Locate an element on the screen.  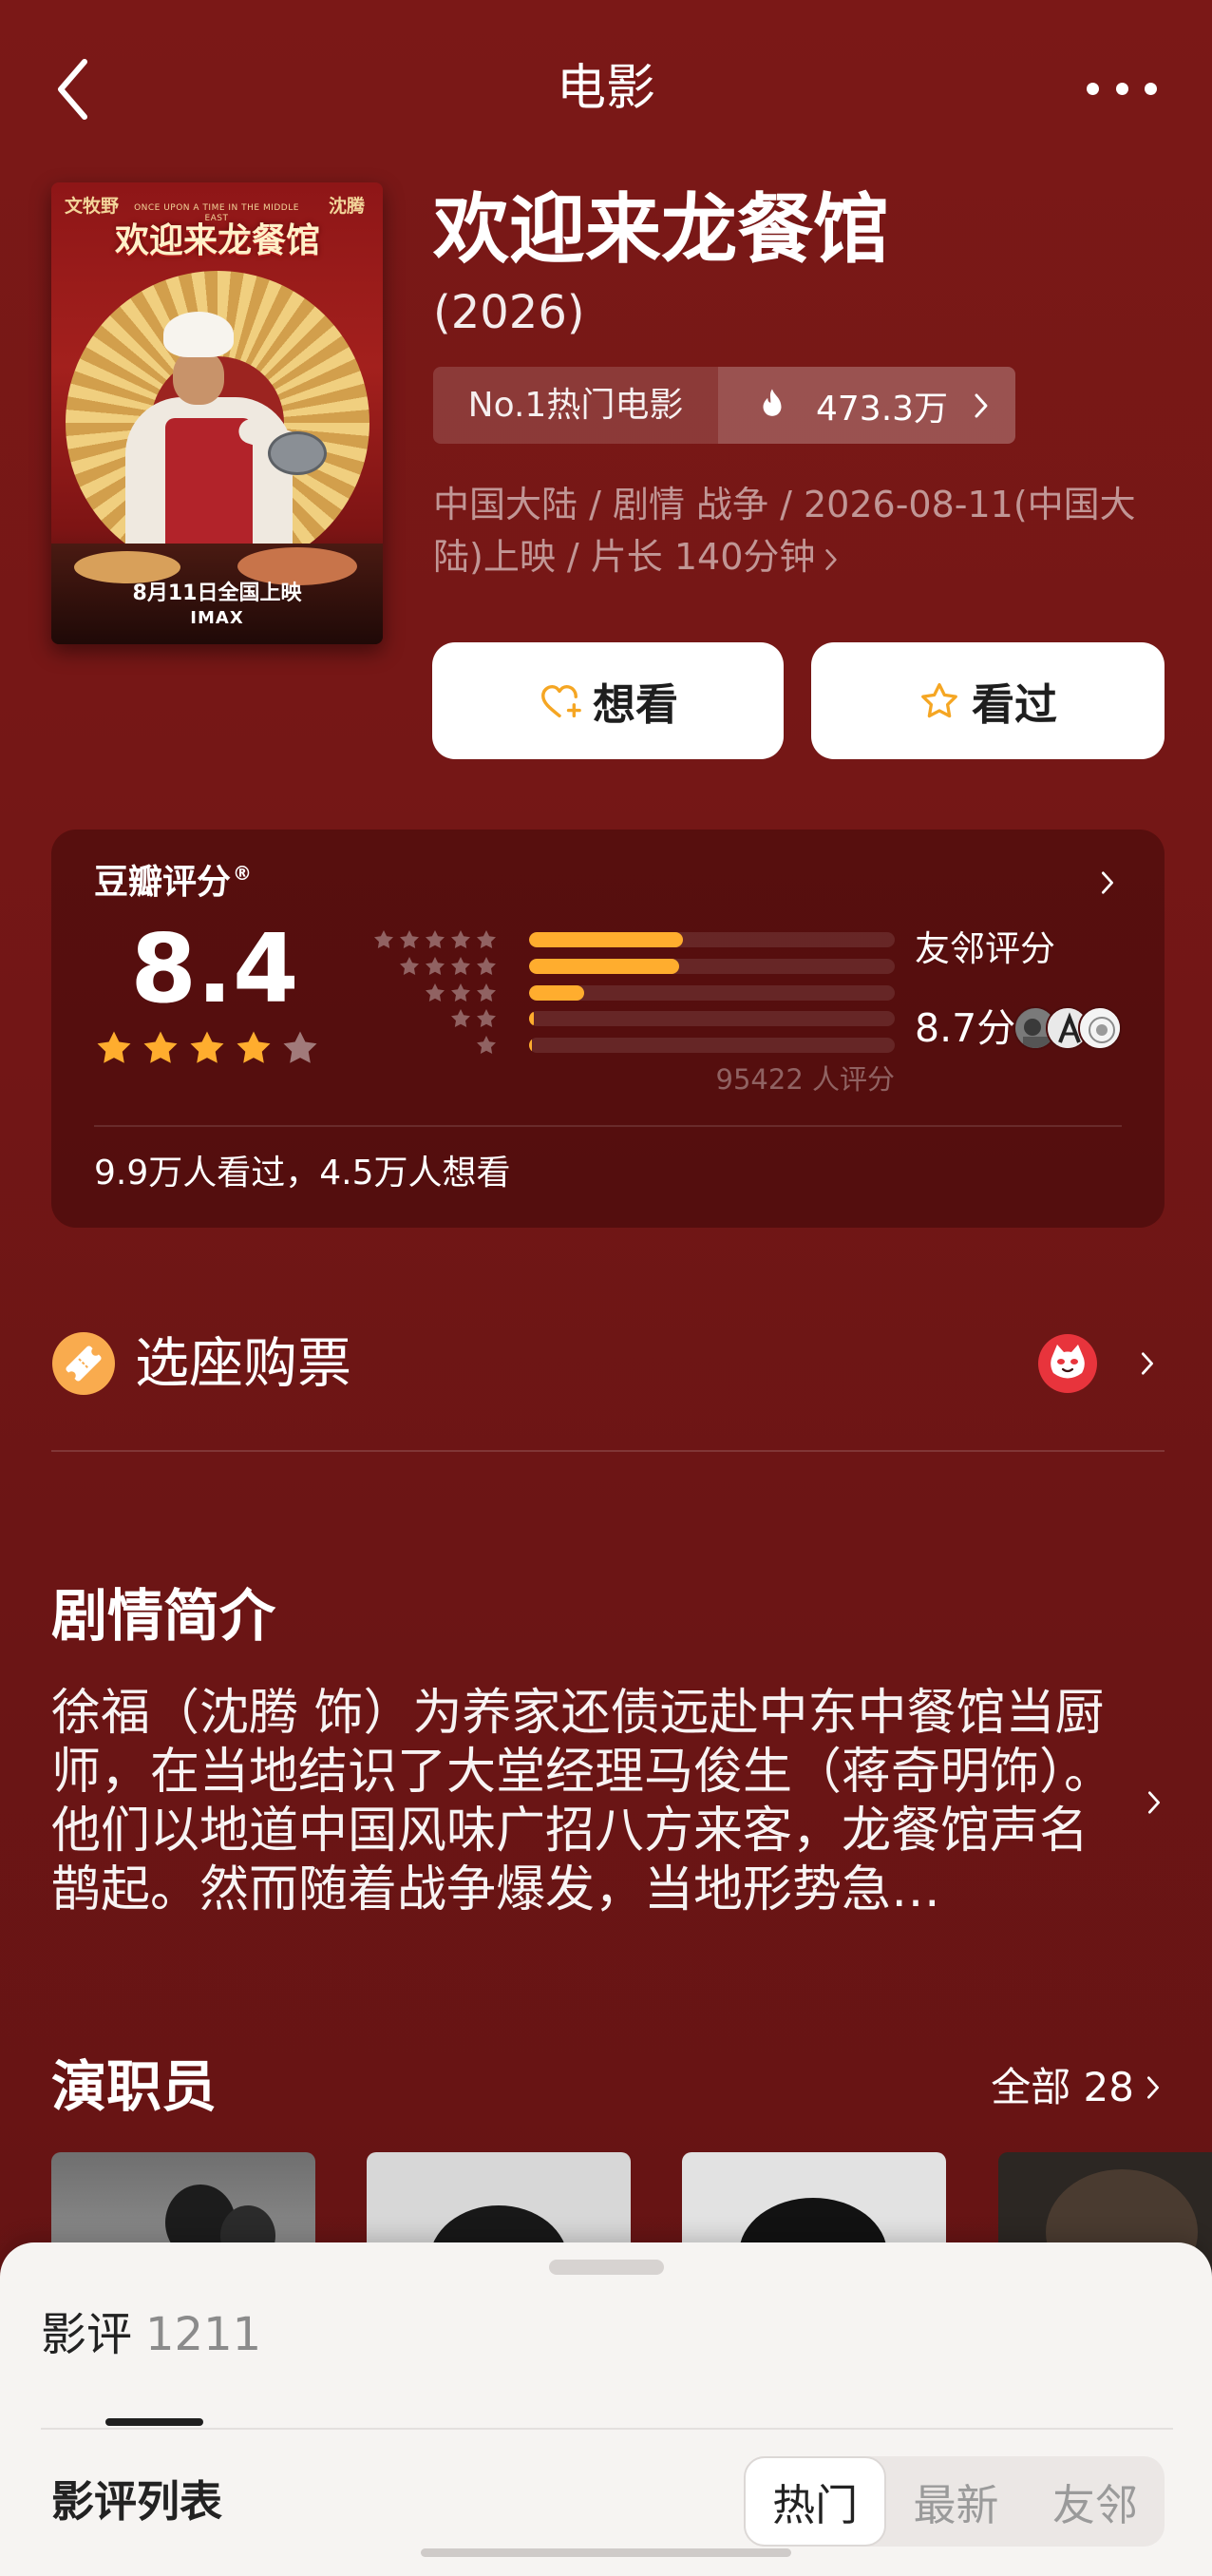
poster-title: 欢迎来龙餐馆 is located at coordinates (217, 240).